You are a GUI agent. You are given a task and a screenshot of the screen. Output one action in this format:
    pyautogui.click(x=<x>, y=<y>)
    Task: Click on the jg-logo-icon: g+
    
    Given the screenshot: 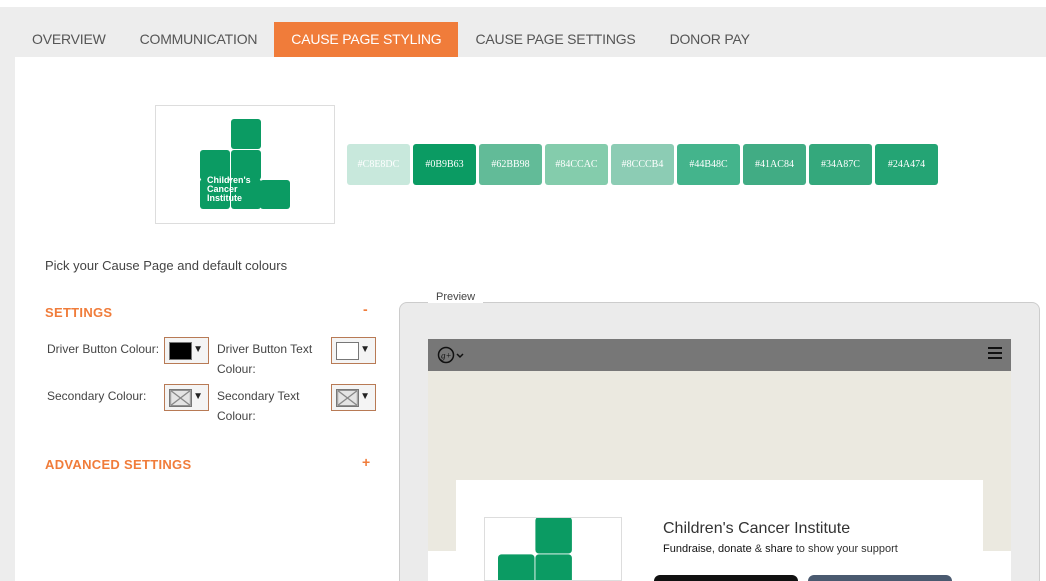 What is the action you would take?
    pyautogui.click(x=451, y=356)
    